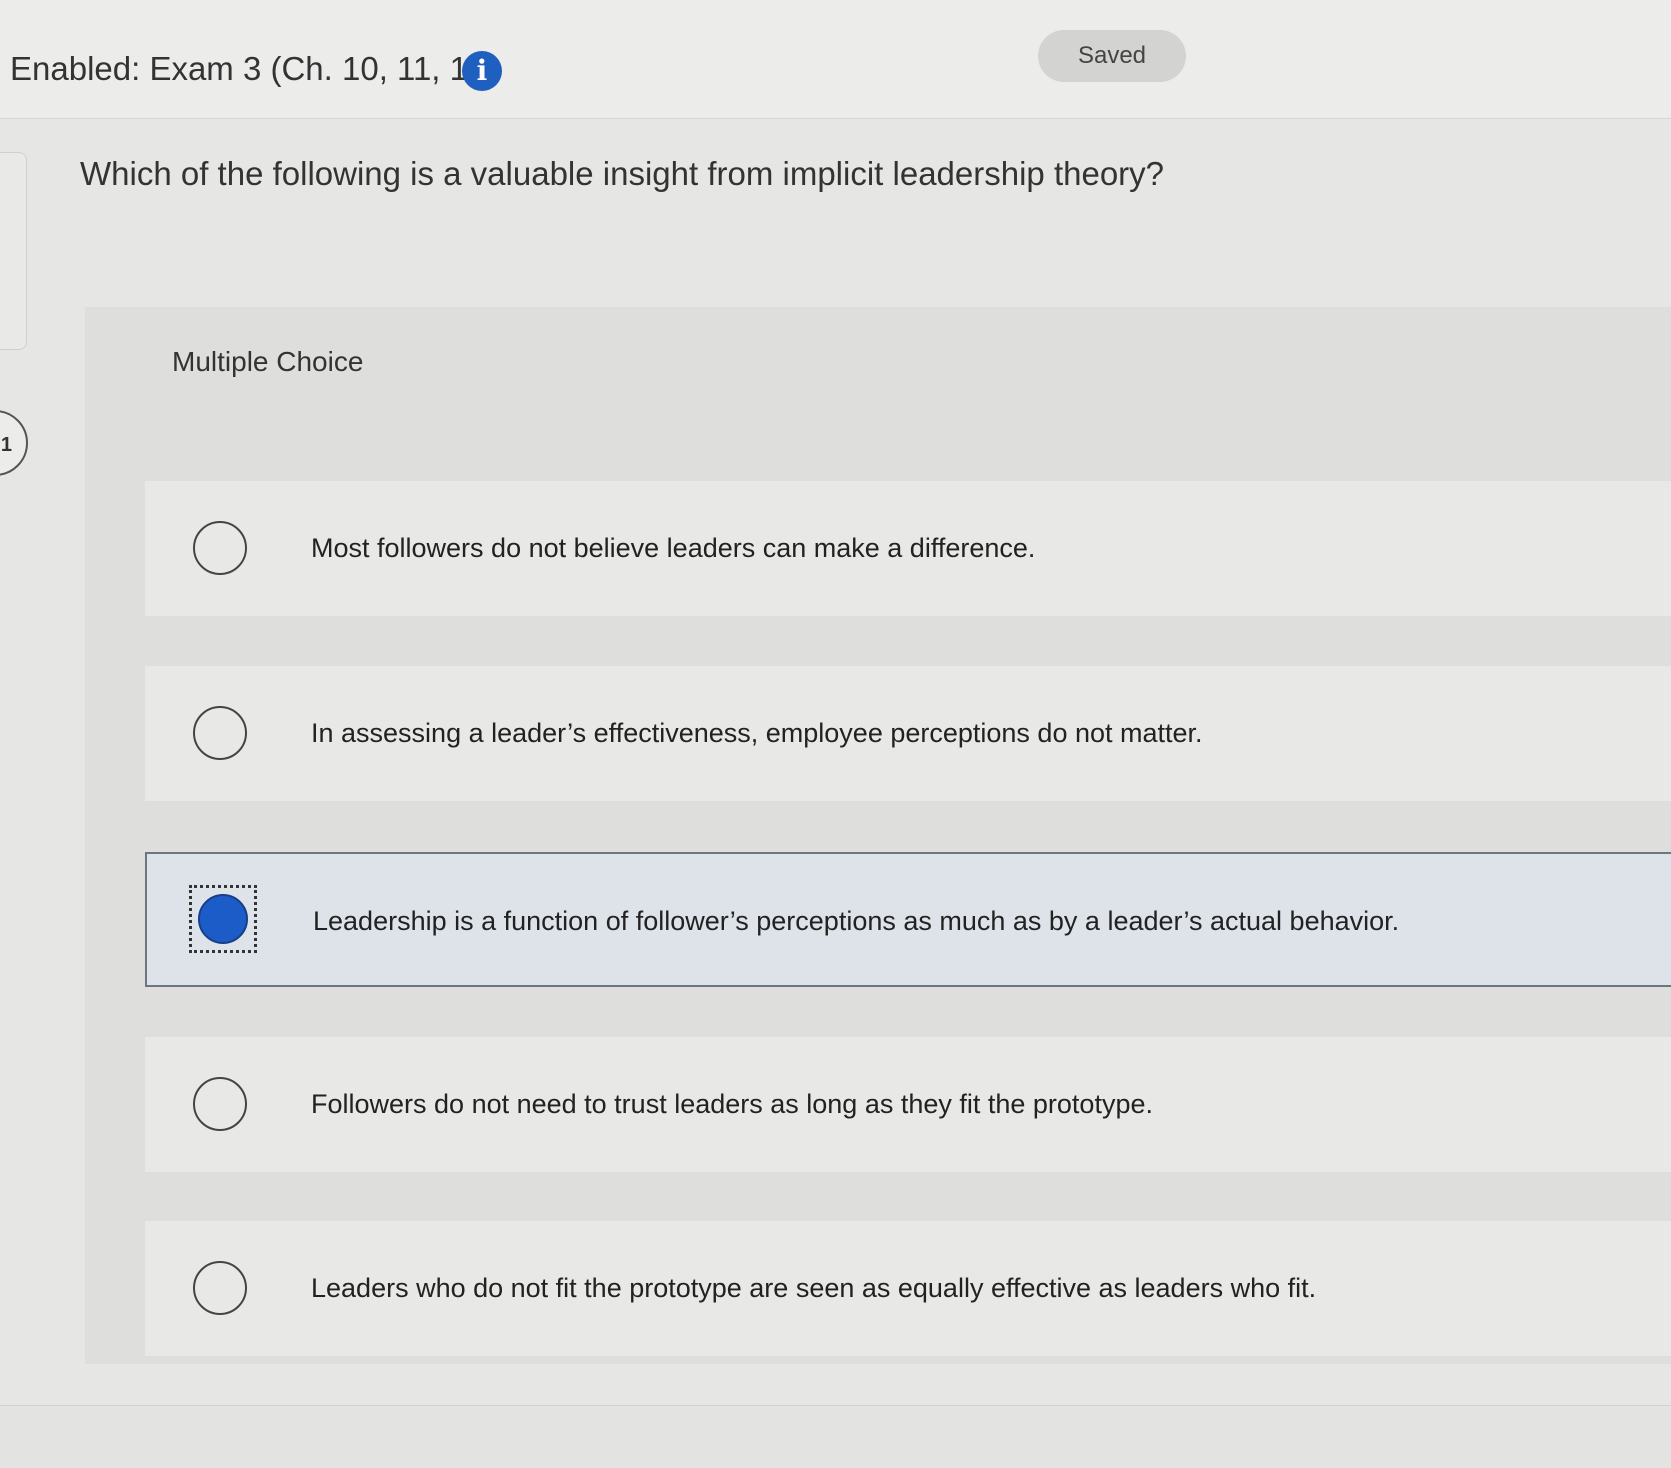 This screenshot has height=1468, width=1671. What do you see at coordinates (14, 443) in the screenshot?
I see `question-number-badge: 1` at bounding box center [14, 443].